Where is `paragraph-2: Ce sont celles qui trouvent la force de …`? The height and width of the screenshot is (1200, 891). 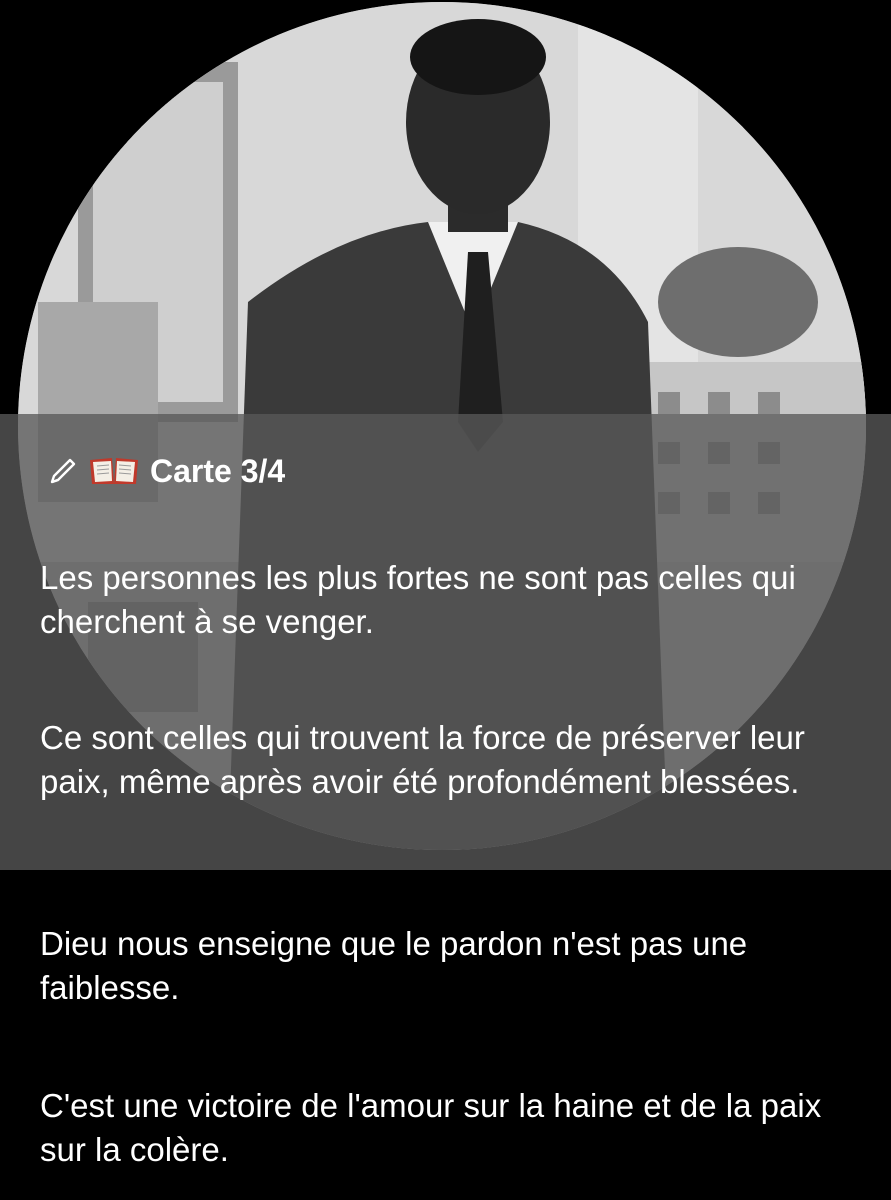 paragraph-2: Ce sont celles qui trouvent la force de … is located at coordinates (422, 759).